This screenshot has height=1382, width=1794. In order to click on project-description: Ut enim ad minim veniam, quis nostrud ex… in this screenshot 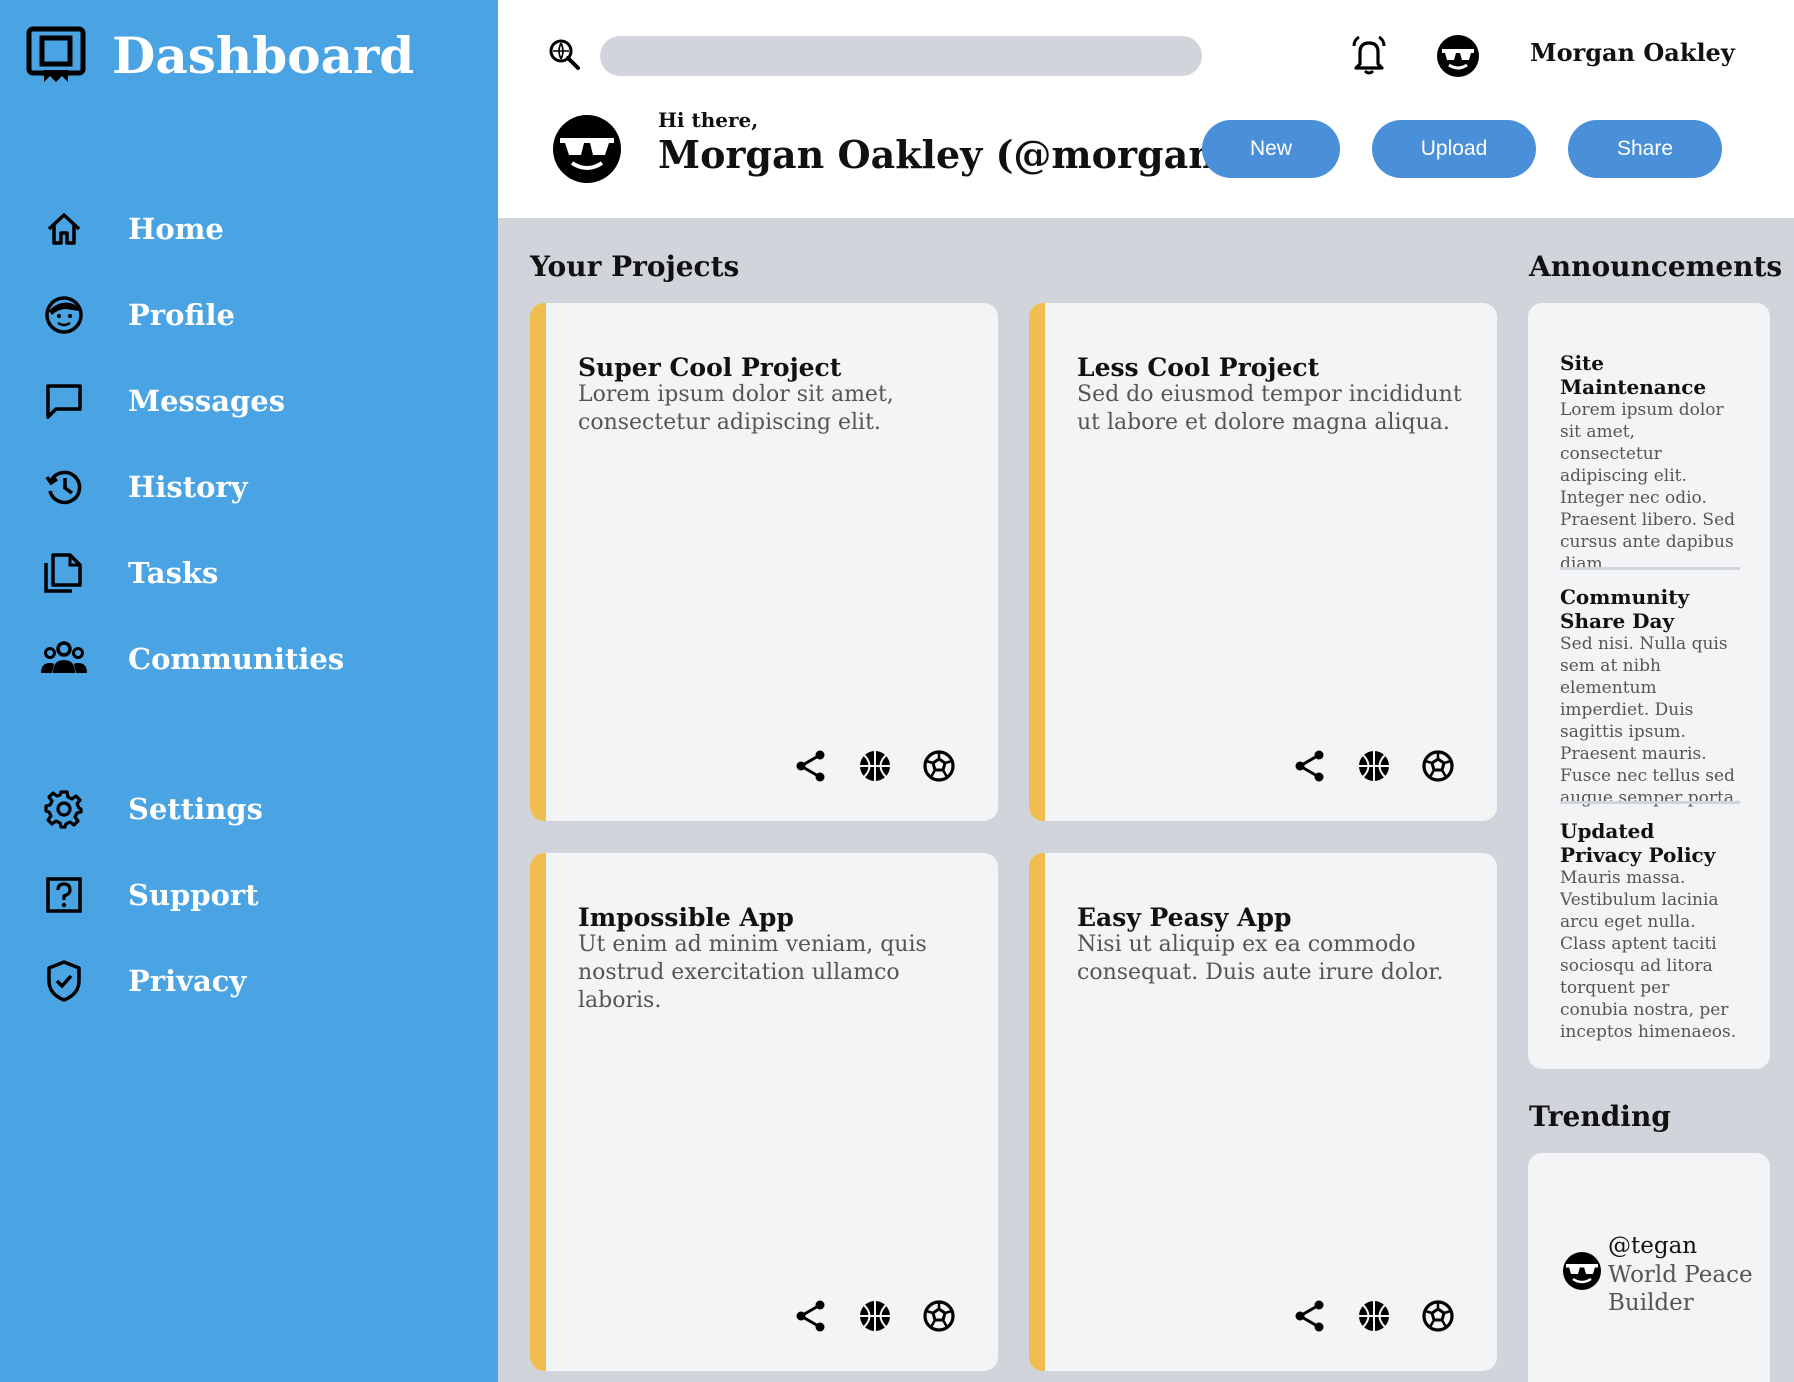, I will do `click(752, 972)`.